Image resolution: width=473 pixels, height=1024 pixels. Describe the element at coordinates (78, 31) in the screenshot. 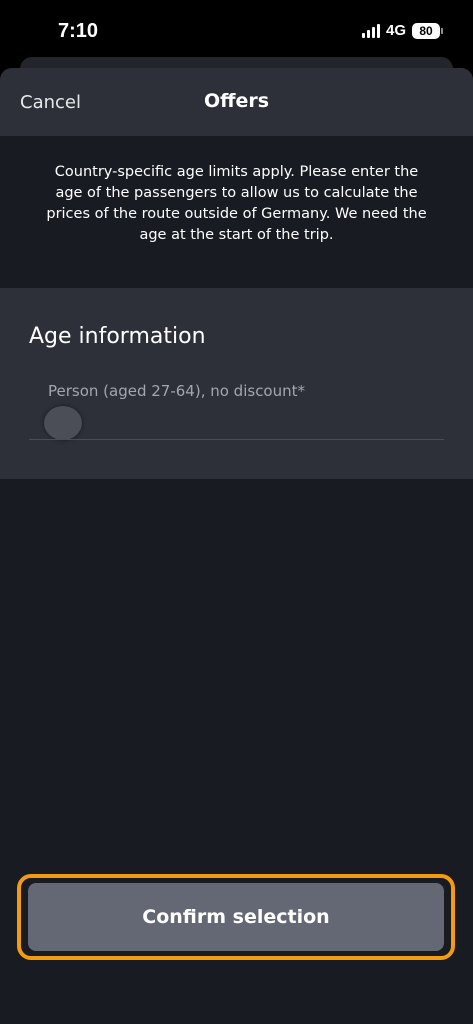

I see `status-time: 7:10` at that location.